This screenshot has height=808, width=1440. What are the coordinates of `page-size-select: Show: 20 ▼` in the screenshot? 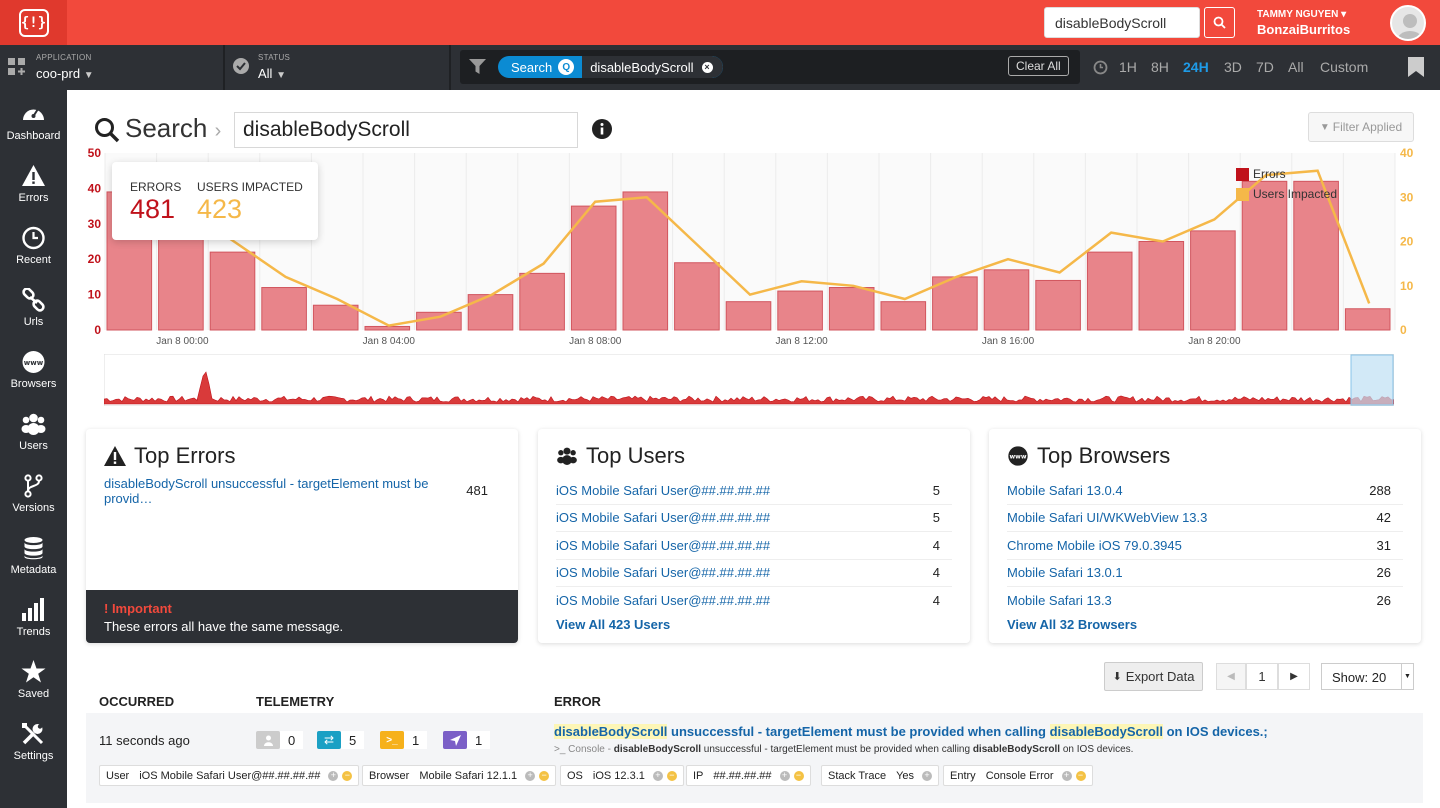 It's located at (1367, 676).